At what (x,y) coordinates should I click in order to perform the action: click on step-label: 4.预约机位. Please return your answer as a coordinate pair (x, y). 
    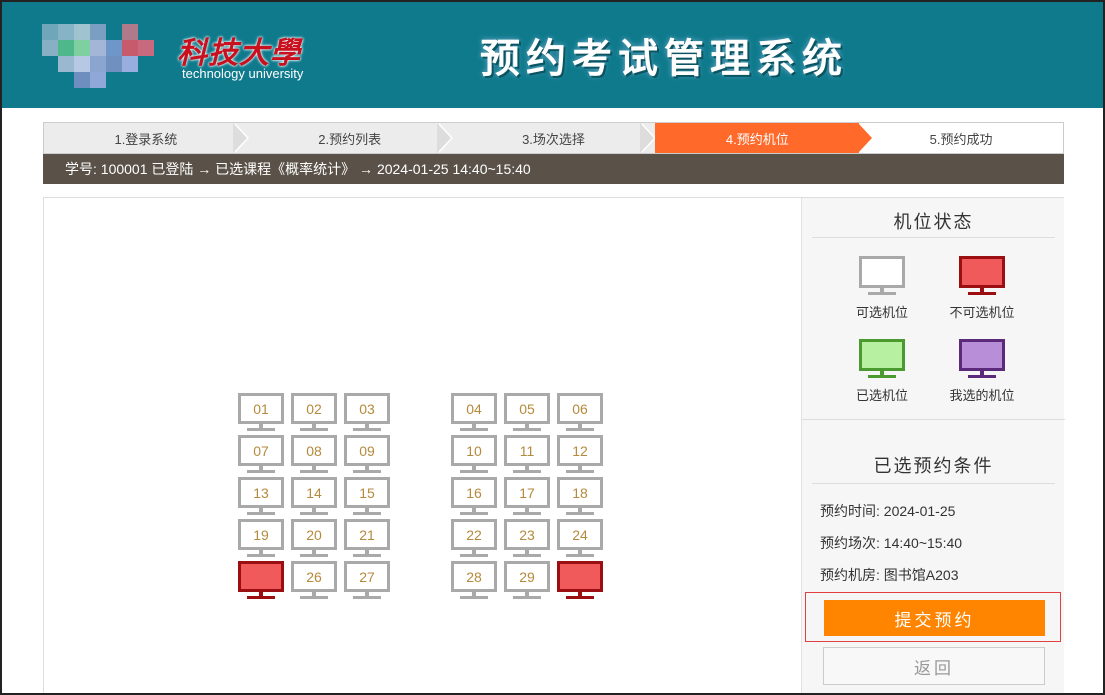
    Looking at the image, I should click on (757, 139).